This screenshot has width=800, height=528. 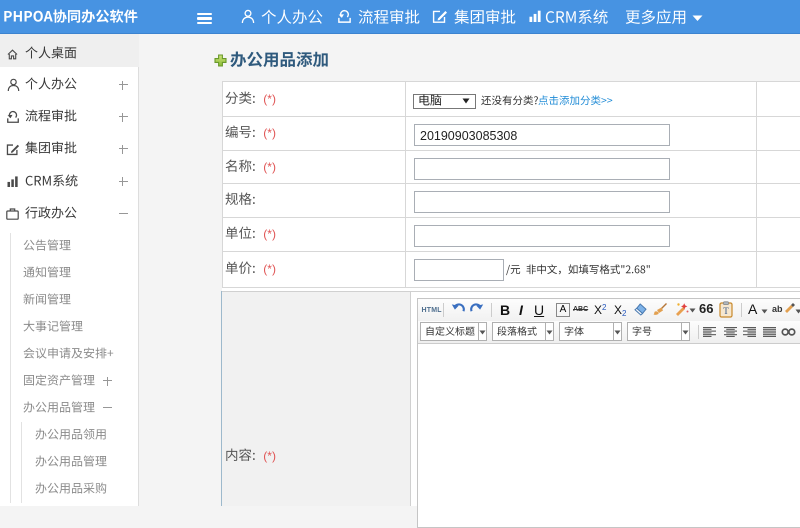 I want to click on svg-text: T, so click(x=726, y=311).